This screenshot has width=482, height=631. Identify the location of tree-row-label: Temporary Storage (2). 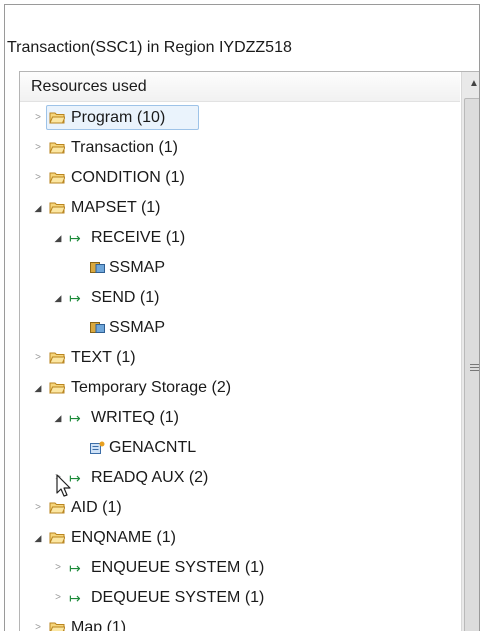
(151, 387).